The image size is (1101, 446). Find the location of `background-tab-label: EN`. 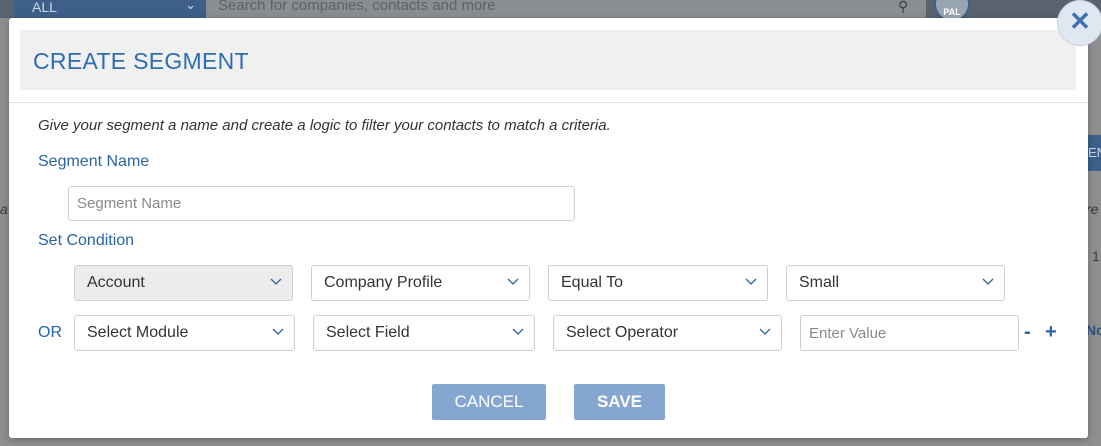

background-tab-label: EN is located at coordinates (1094, 152).